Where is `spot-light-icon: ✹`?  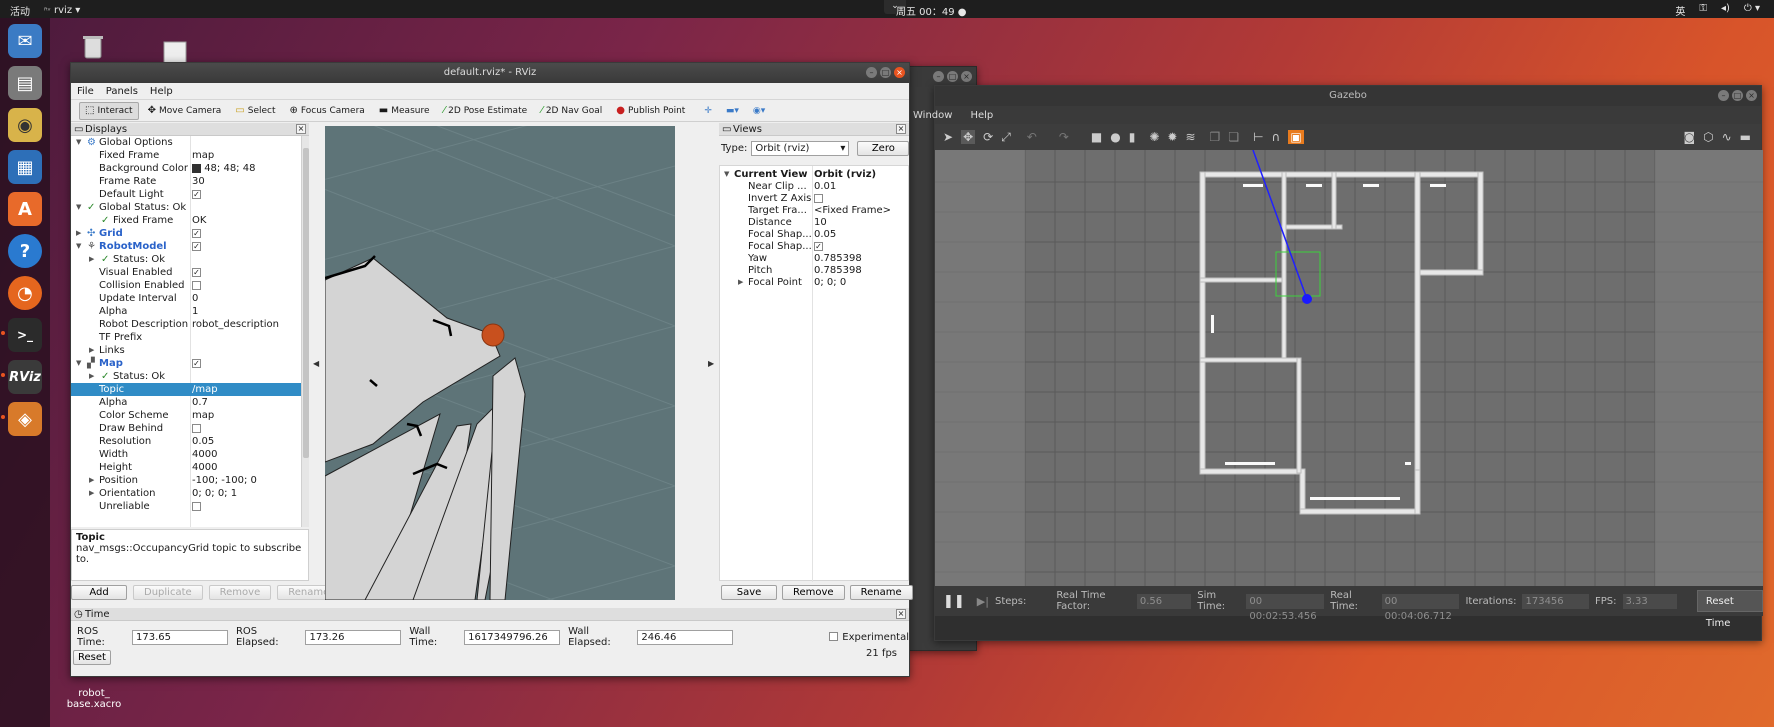 spot-light-icon: ✹ is located at coordinates (1172, 137).